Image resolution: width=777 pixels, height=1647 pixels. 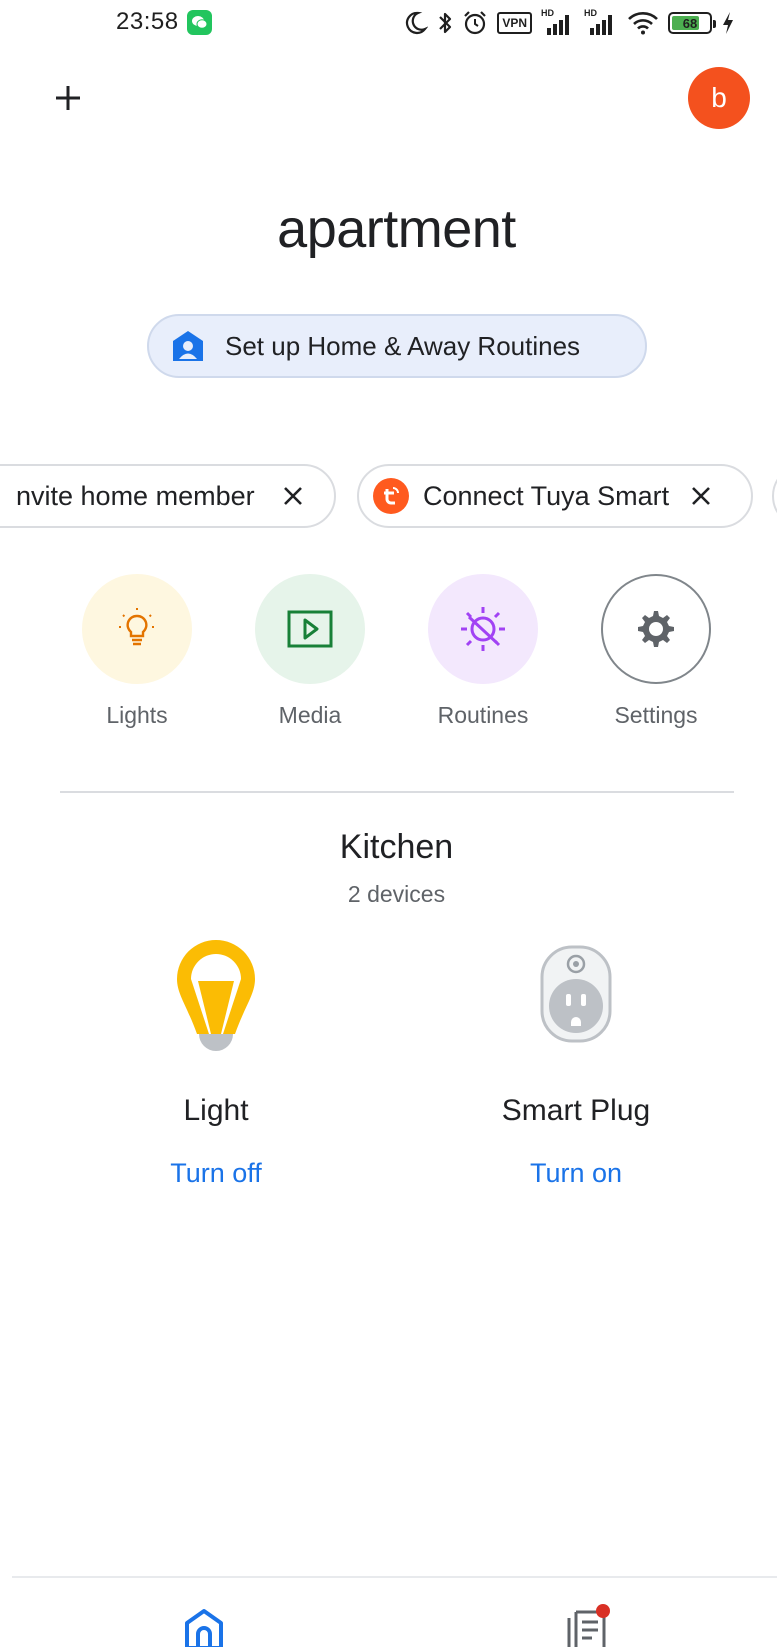 What do you see at coordinates (403, 345) in the screenshot?
I see `routine-chip-label: Set up Home & Away Routines` at bounding box center [403, 345].